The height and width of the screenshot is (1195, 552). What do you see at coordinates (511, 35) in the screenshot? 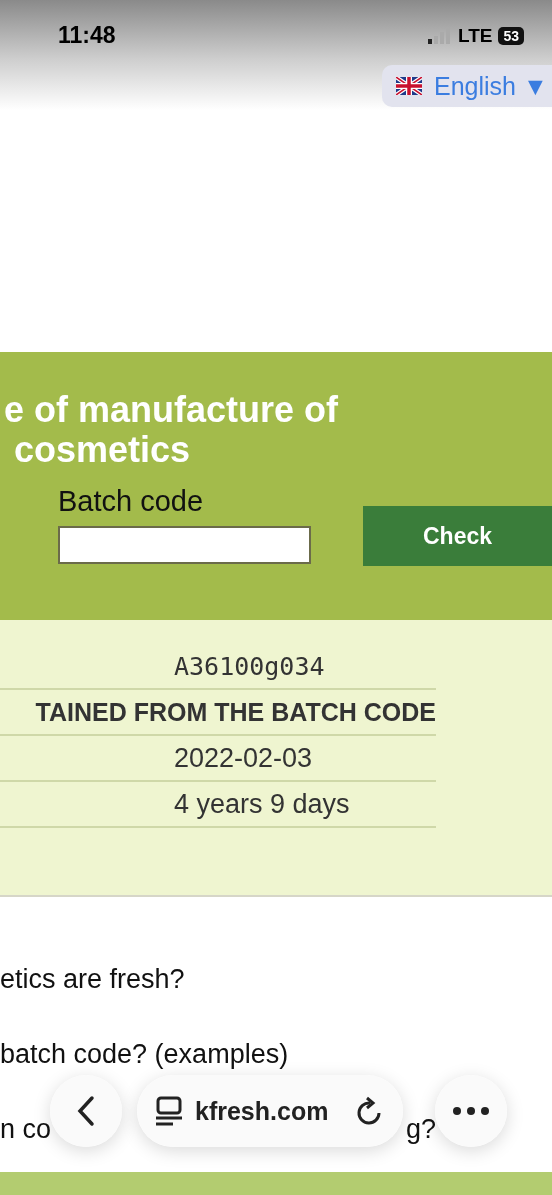
I see `battery-level: 53` at bounding box center [511, 35].